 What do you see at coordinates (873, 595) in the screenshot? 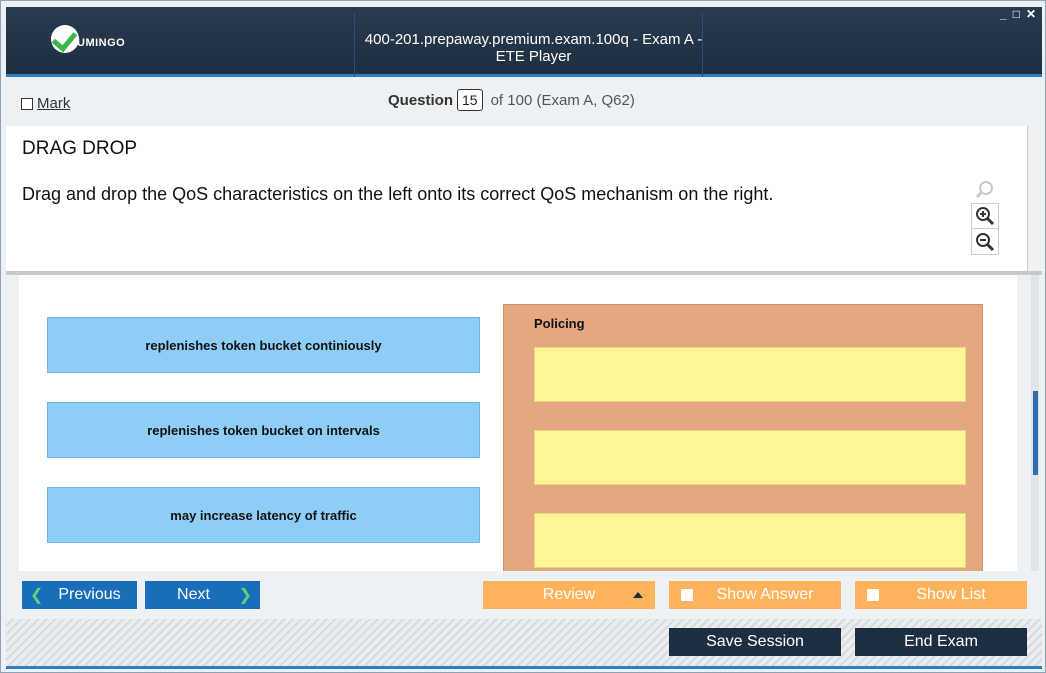
I see `show-list-checkbox` at bounding box center [873, 595].